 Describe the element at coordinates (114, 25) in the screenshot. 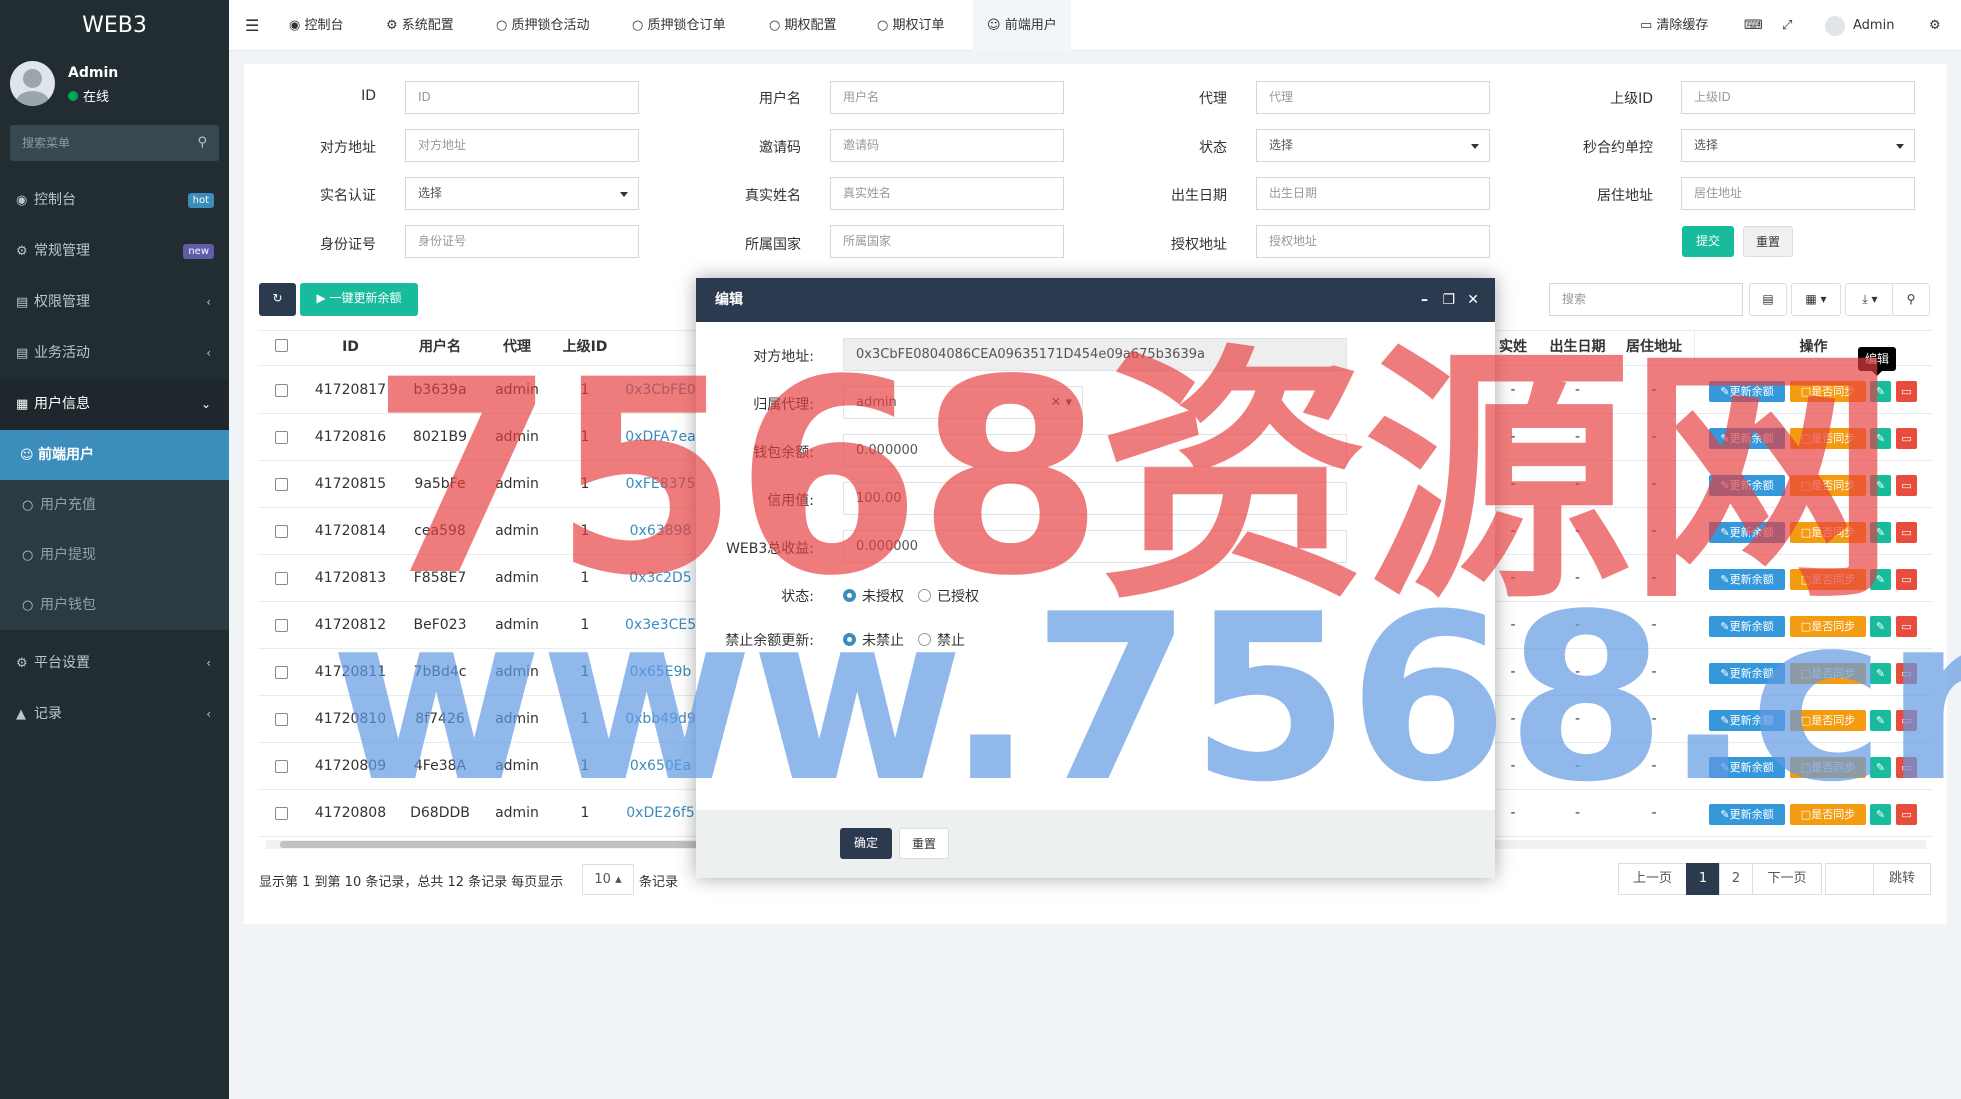

I see `brand-logo: WEB3` at that location.